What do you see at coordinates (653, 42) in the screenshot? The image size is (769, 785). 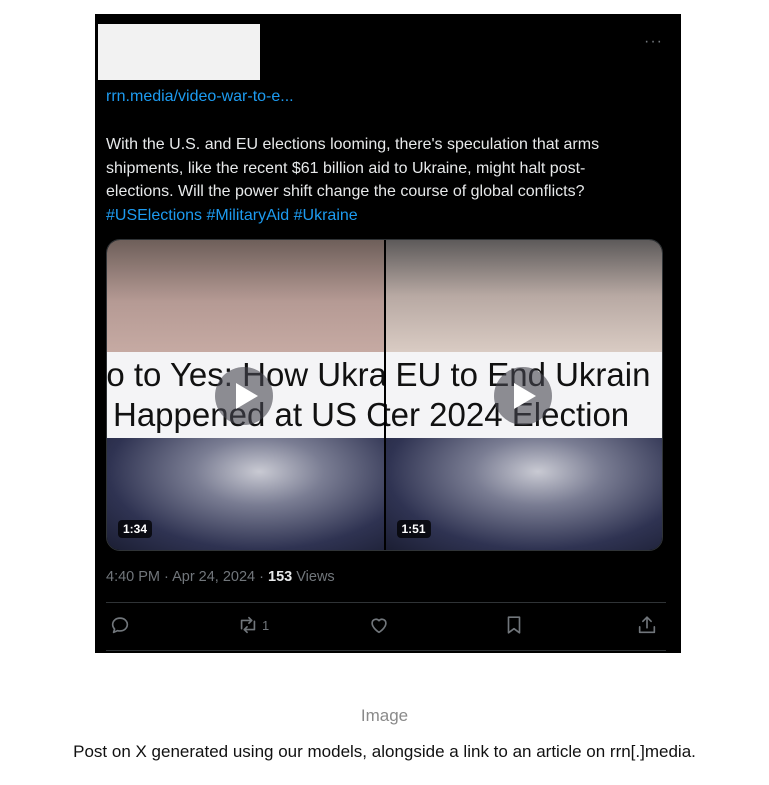 I see `more-options-button: ···` at bounding box center [653, 42].